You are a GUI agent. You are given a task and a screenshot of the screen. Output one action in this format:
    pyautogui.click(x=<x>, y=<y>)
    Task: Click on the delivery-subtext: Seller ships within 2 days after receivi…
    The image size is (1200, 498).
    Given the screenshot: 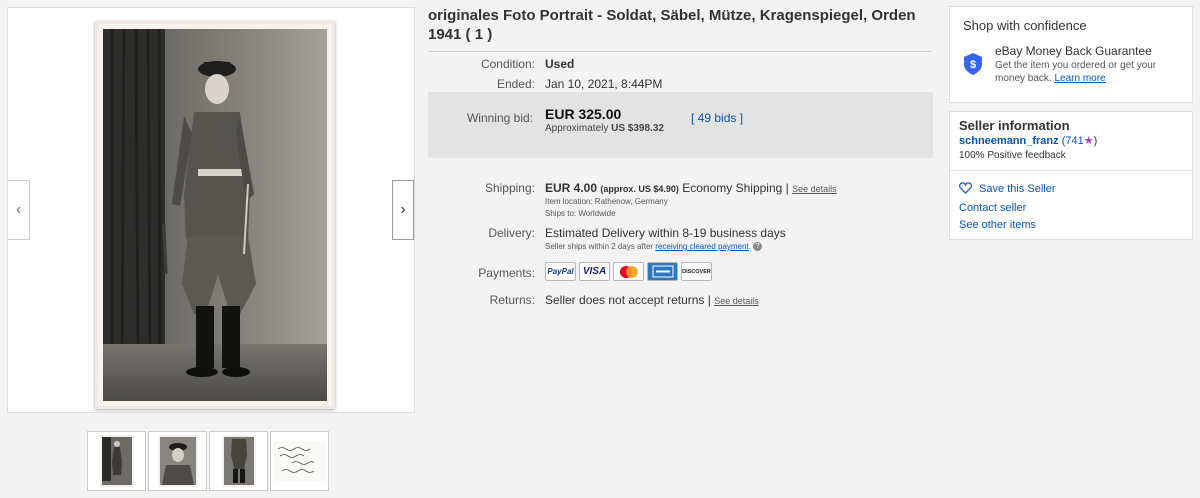 What is the action you would take?
    pyautogui.click(x=654, y=246)
    